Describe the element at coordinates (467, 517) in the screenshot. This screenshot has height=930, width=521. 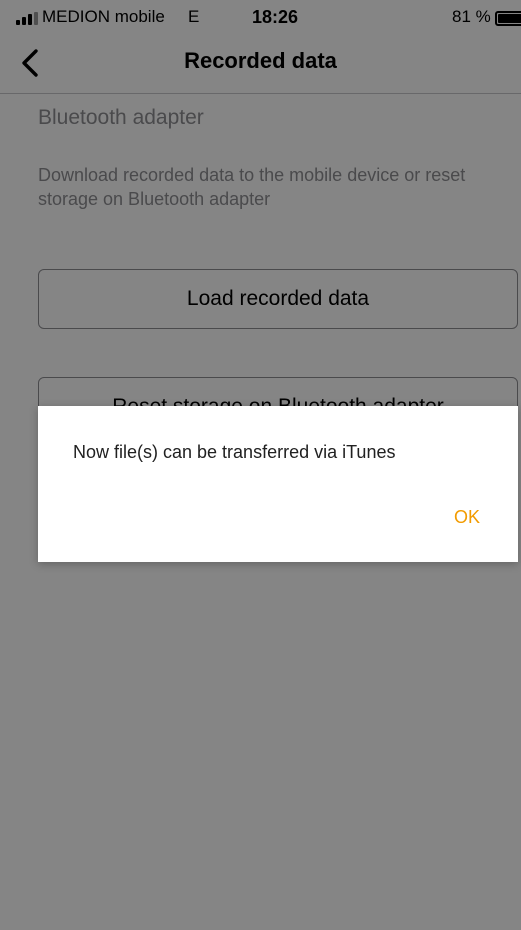
I see `ok-button: OK` at that location.